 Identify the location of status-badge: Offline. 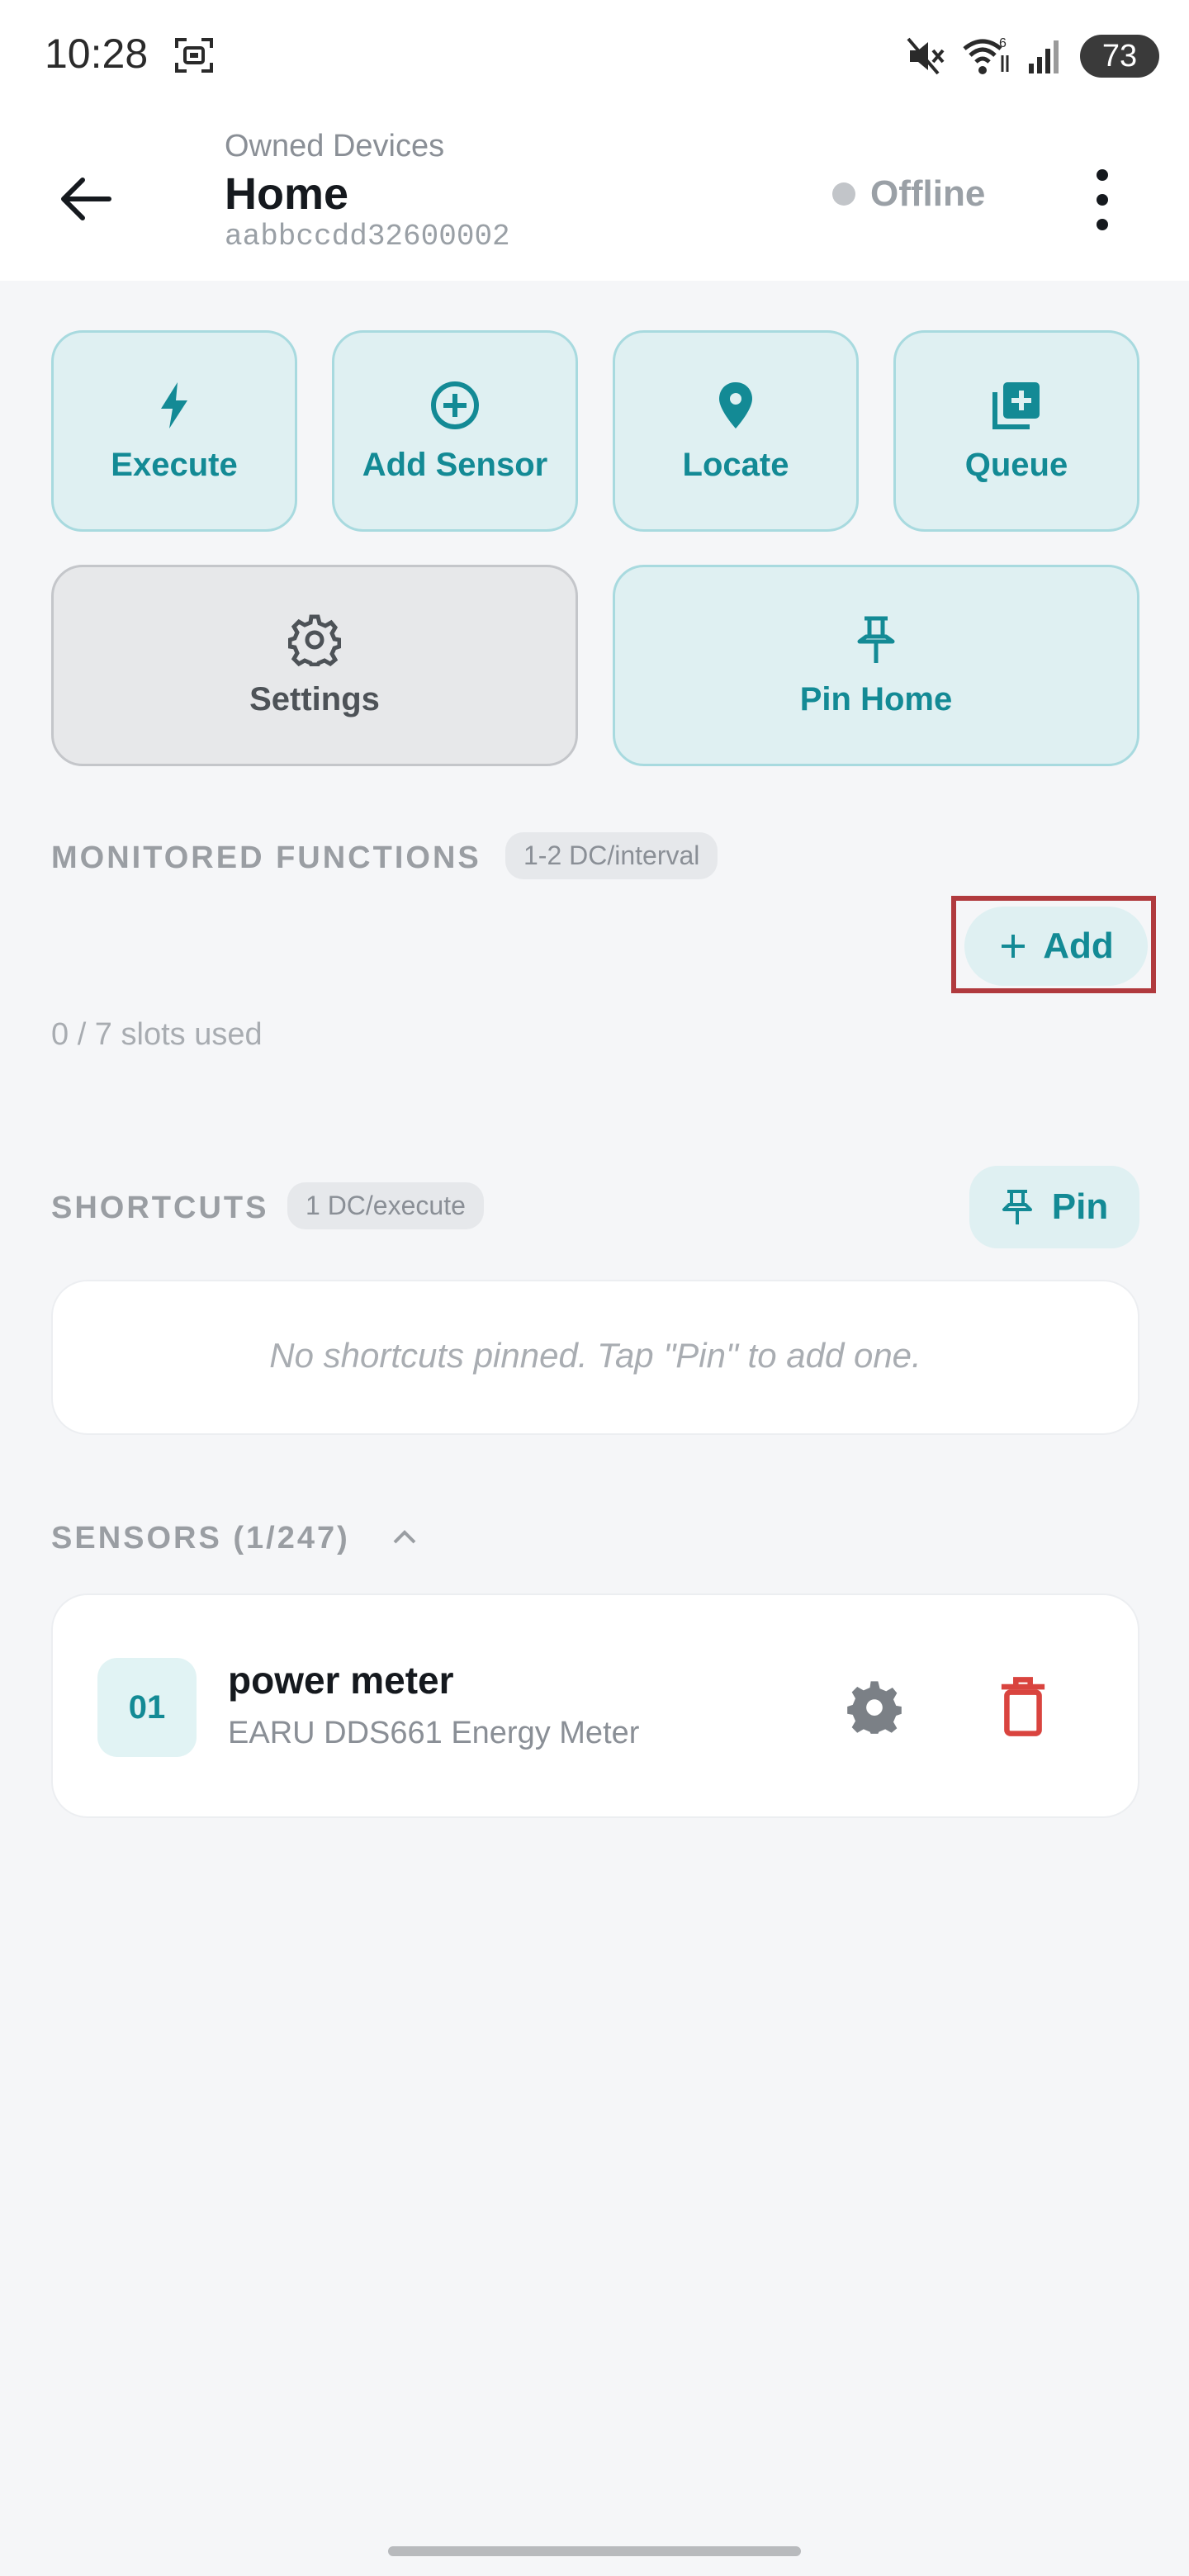
(908, 194).